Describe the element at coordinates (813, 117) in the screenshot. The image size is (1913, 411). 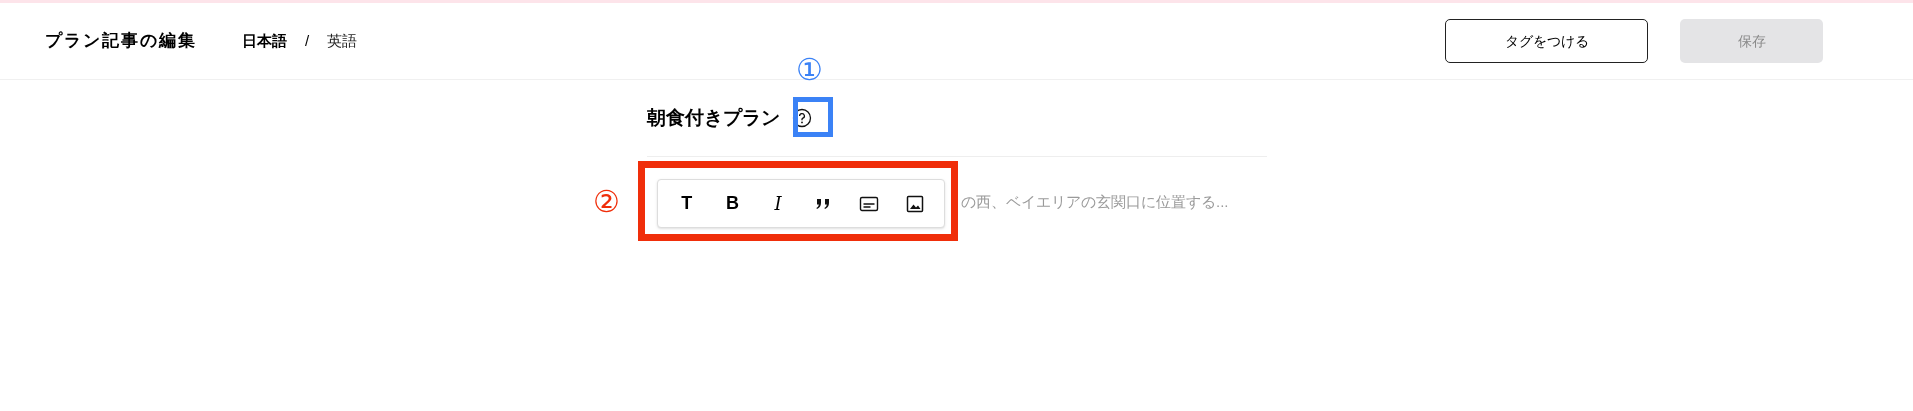
I see `highlight-frame` at that location.